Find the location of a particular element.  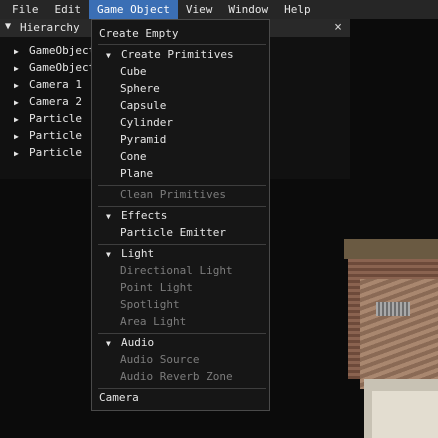

menu-item-pyramid: Pyramid is located at coordinates (180, 140).